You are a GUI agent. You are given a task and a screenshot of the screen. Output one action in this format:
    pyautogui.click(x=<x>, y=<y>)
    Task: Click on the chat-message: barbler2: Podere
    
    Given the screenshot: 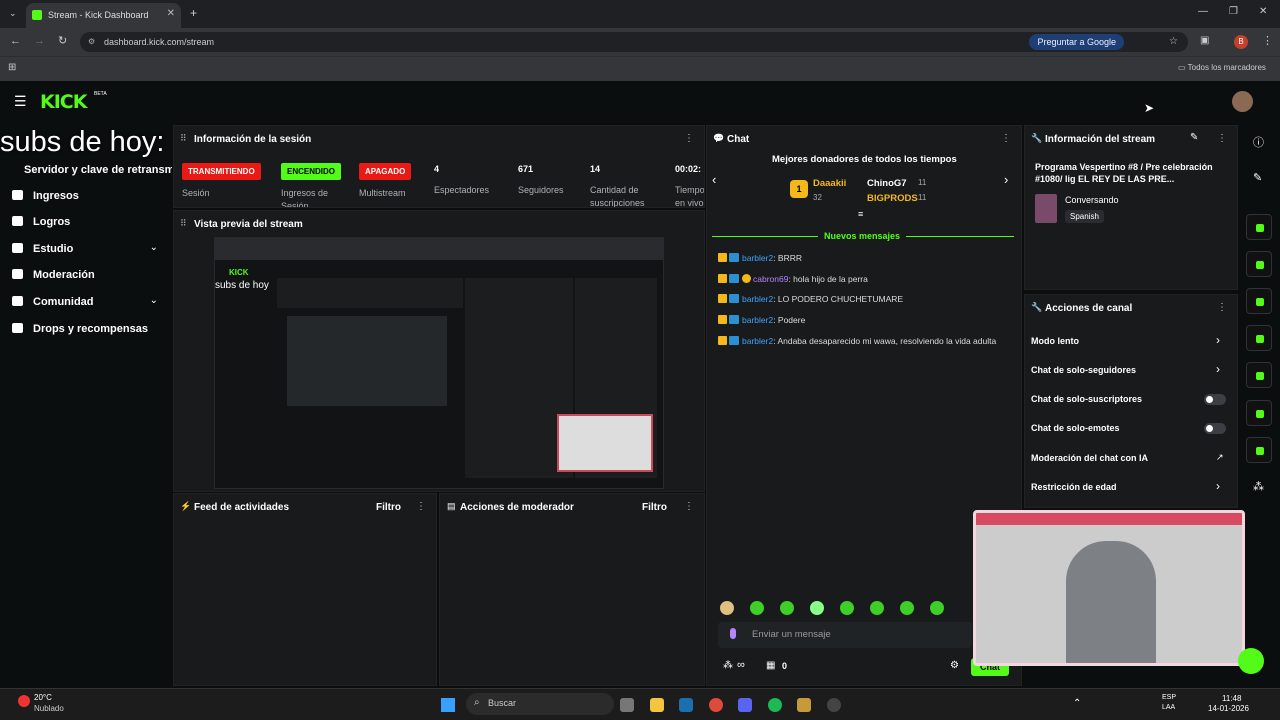 What is the action you would take?
    pyautogui.click(x=863, y=320)
    